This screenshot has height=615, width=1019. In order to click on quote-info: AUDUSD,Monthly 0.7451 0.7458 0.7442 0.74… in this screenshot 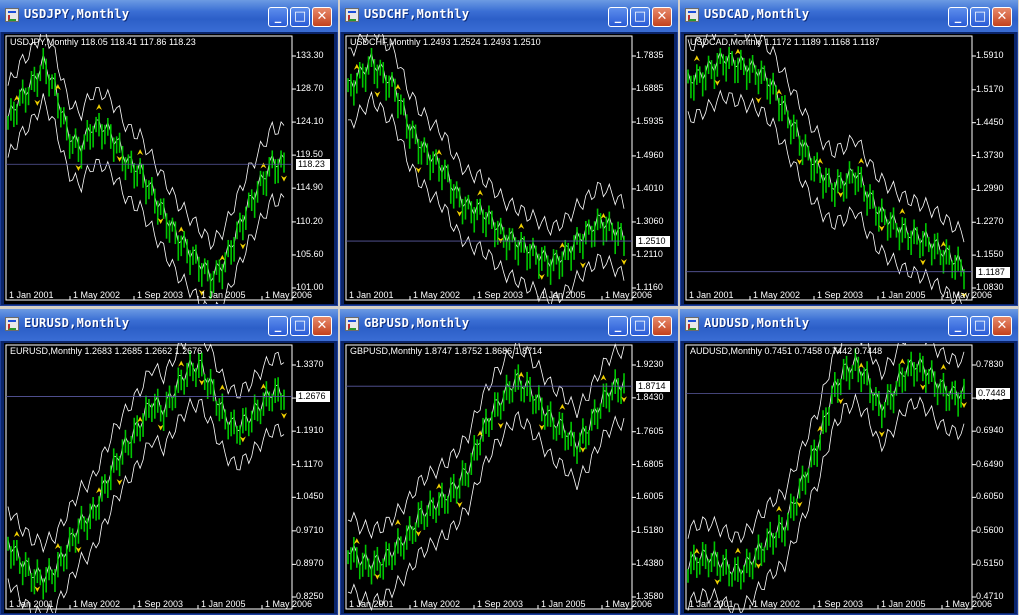, I will do `click(786, 351)`.